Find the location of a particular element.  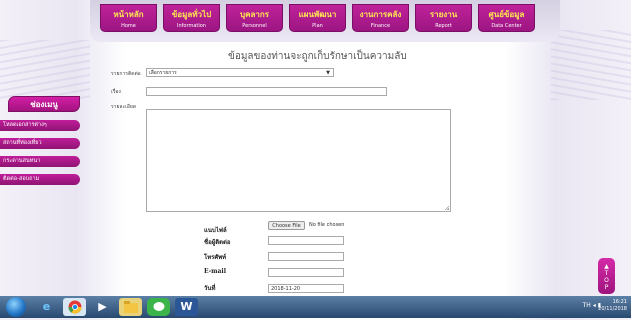

sidebar-title: ช่องเมนู is located at coordinates (44, 104).